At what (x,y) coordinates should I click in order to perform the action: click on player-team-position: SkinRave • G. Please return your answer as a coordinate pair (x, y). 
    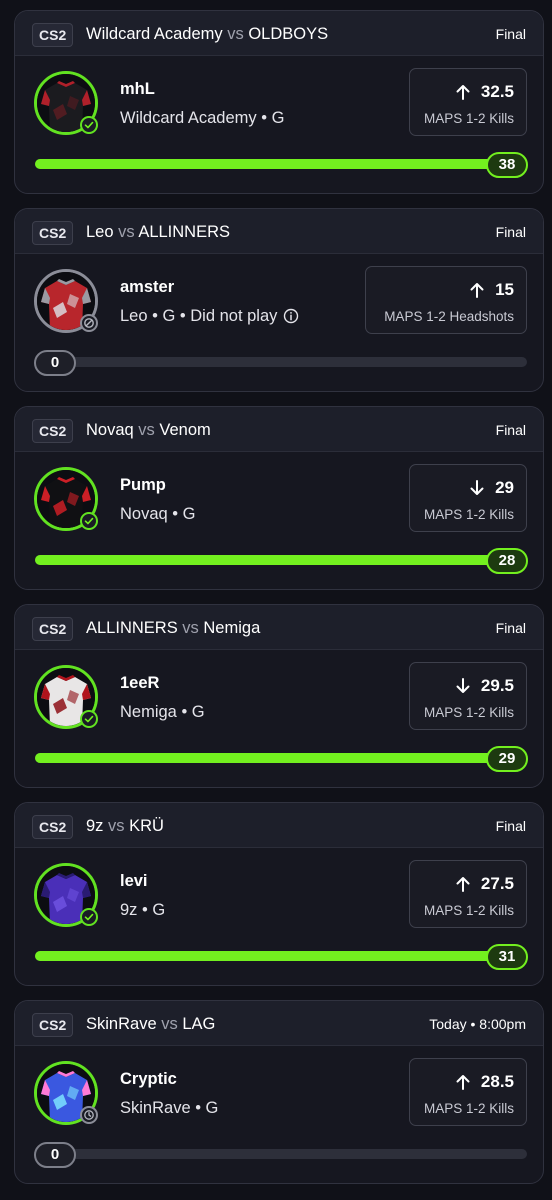
    Looking at the image, I should click on (169, 1108).